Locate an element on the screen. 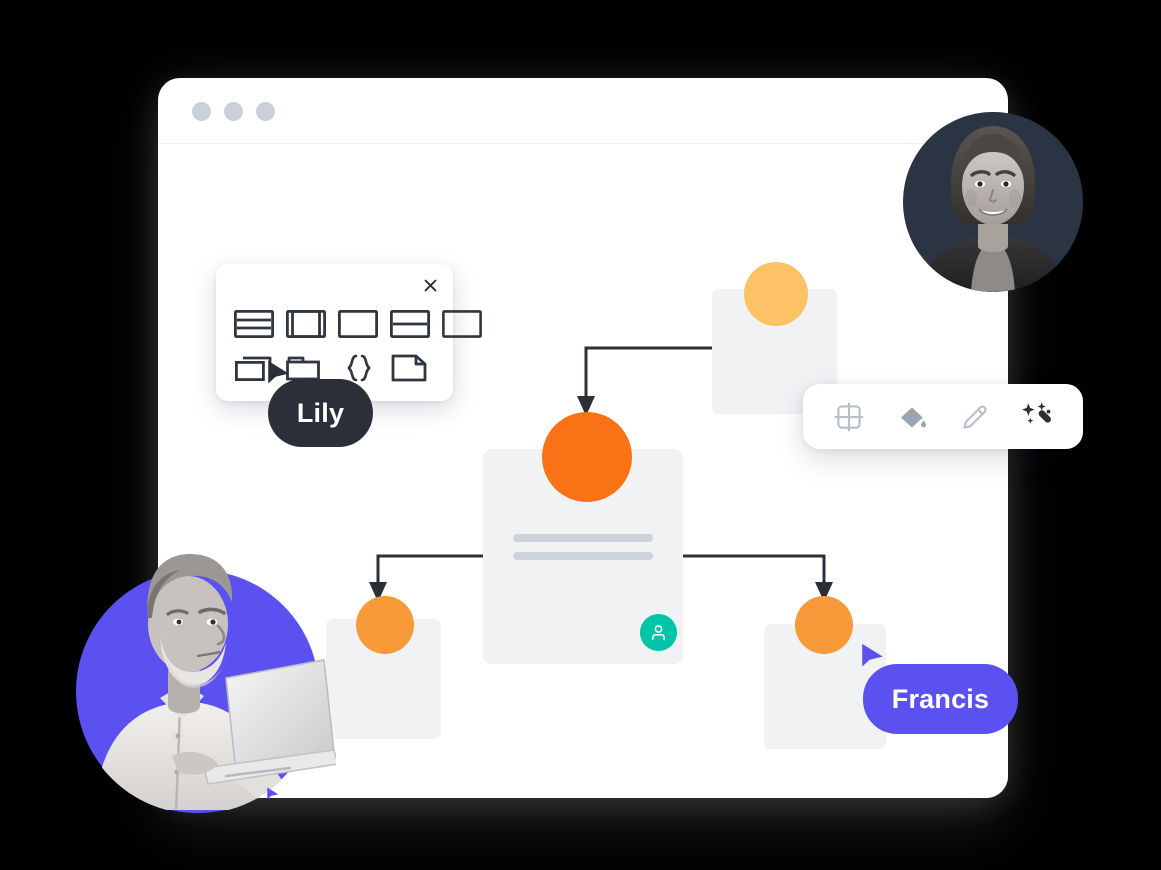 The image size is (1161, 870). paint-bucket-icon is located at coordinates (912, 417).